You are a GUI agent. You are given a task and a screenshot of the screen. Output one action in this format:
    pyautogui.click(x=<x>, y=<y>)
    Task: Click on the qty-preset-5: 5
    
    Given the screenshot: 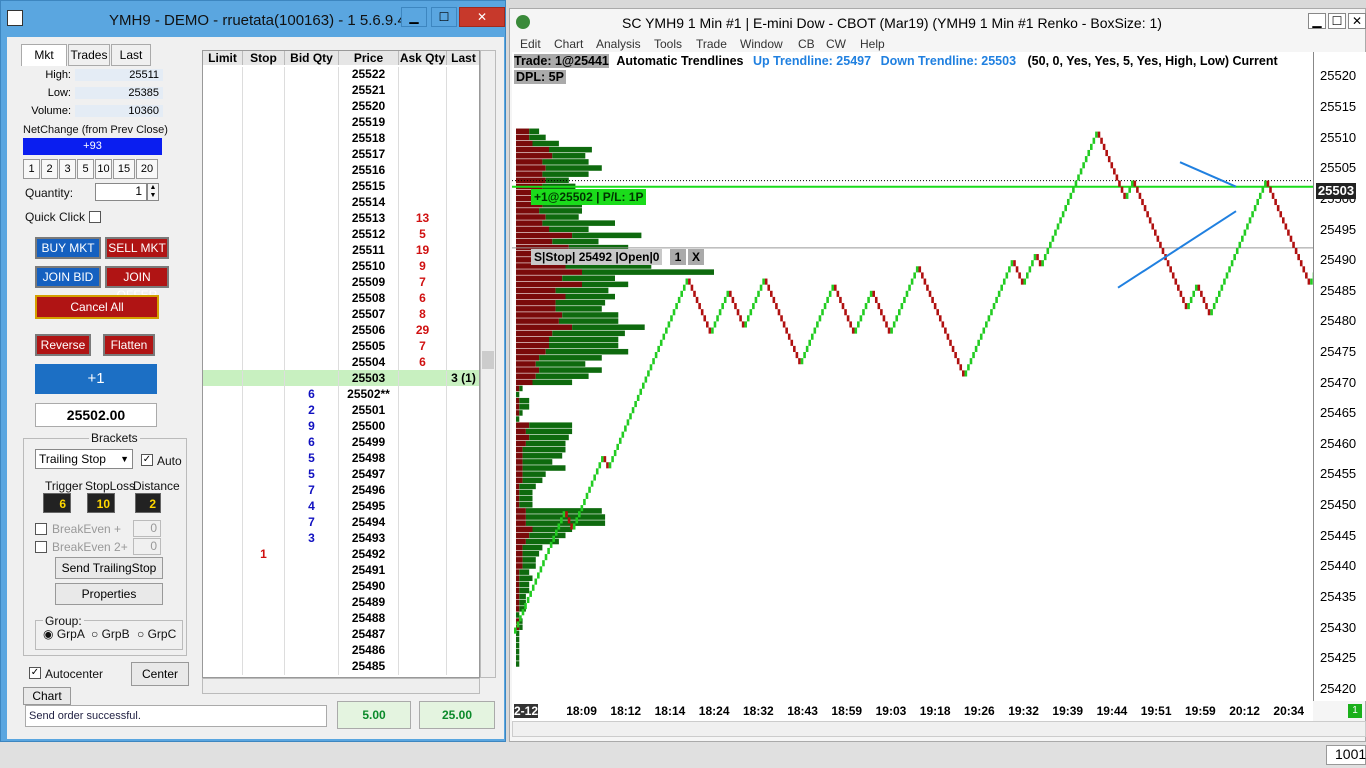 What is the action you would take?
    pyautogui.click(x=85, y=169)
    